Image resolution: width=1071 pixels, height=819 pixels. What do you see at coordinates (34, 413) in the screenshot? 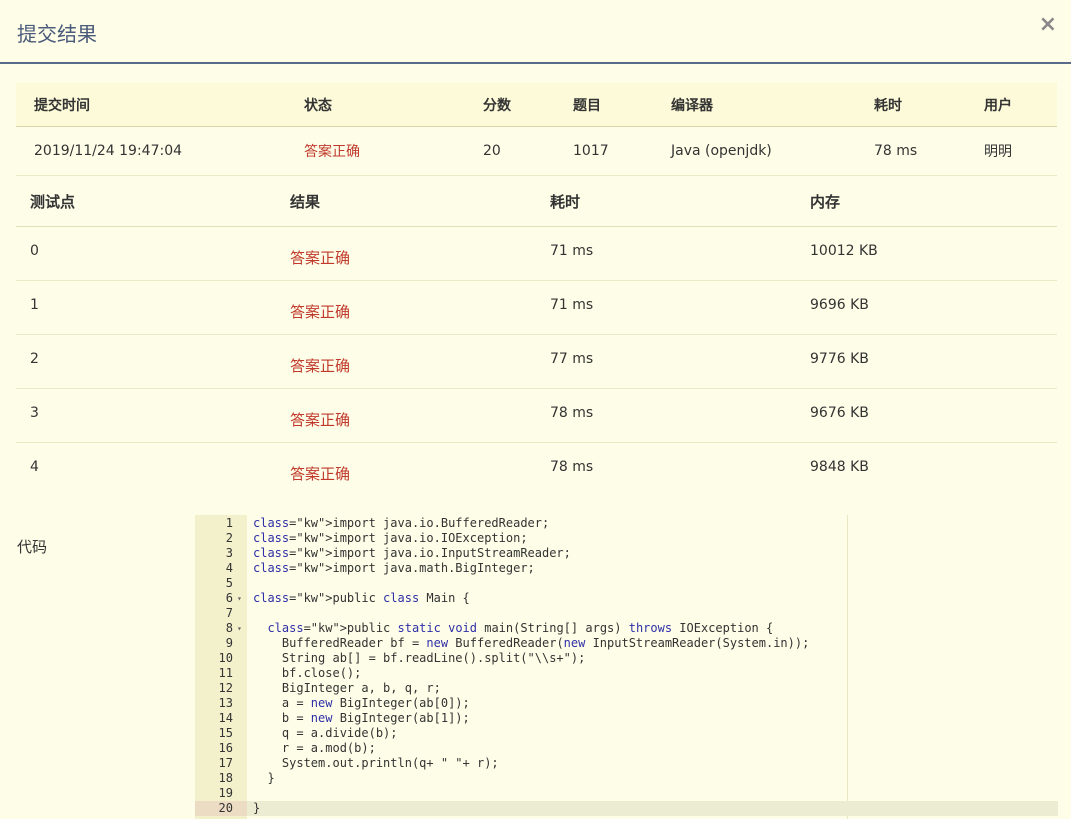
I see `test-point-id: 3` at bounding box center [34, 413].